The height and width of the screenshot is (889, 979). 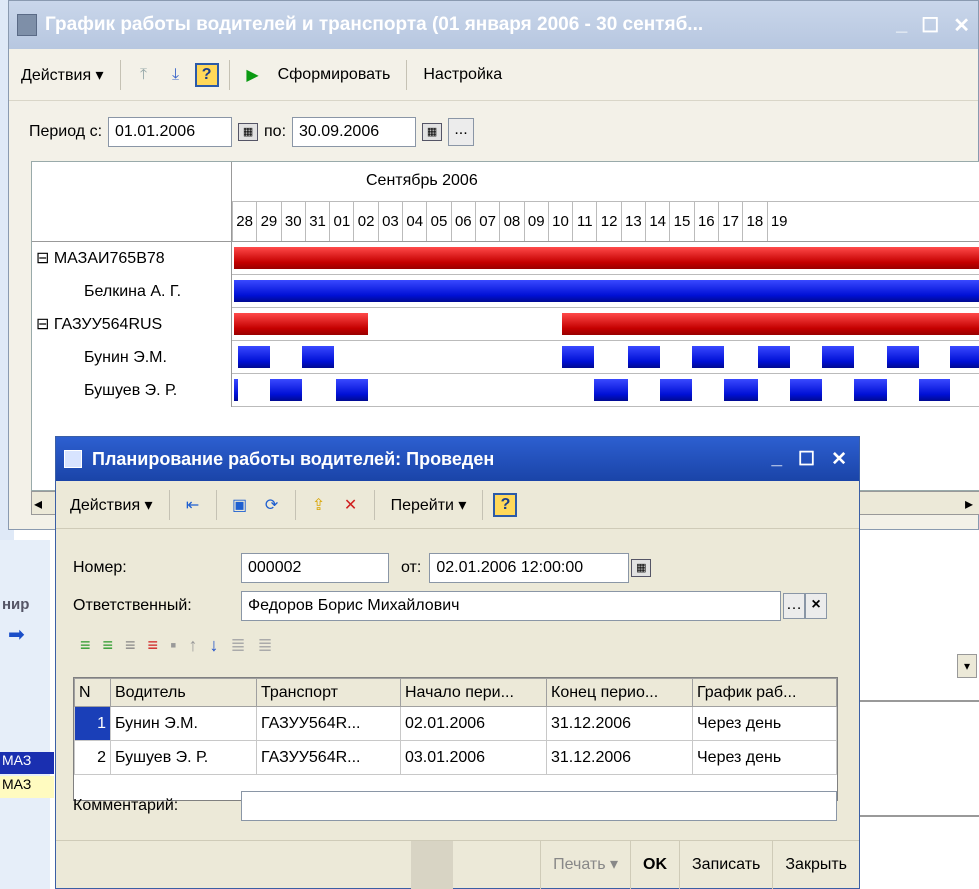 What do you see at coordinates (170, 132) in the screenshot?
I see `period-from-field: 01.01.2006` at bounding box center [170, 132].